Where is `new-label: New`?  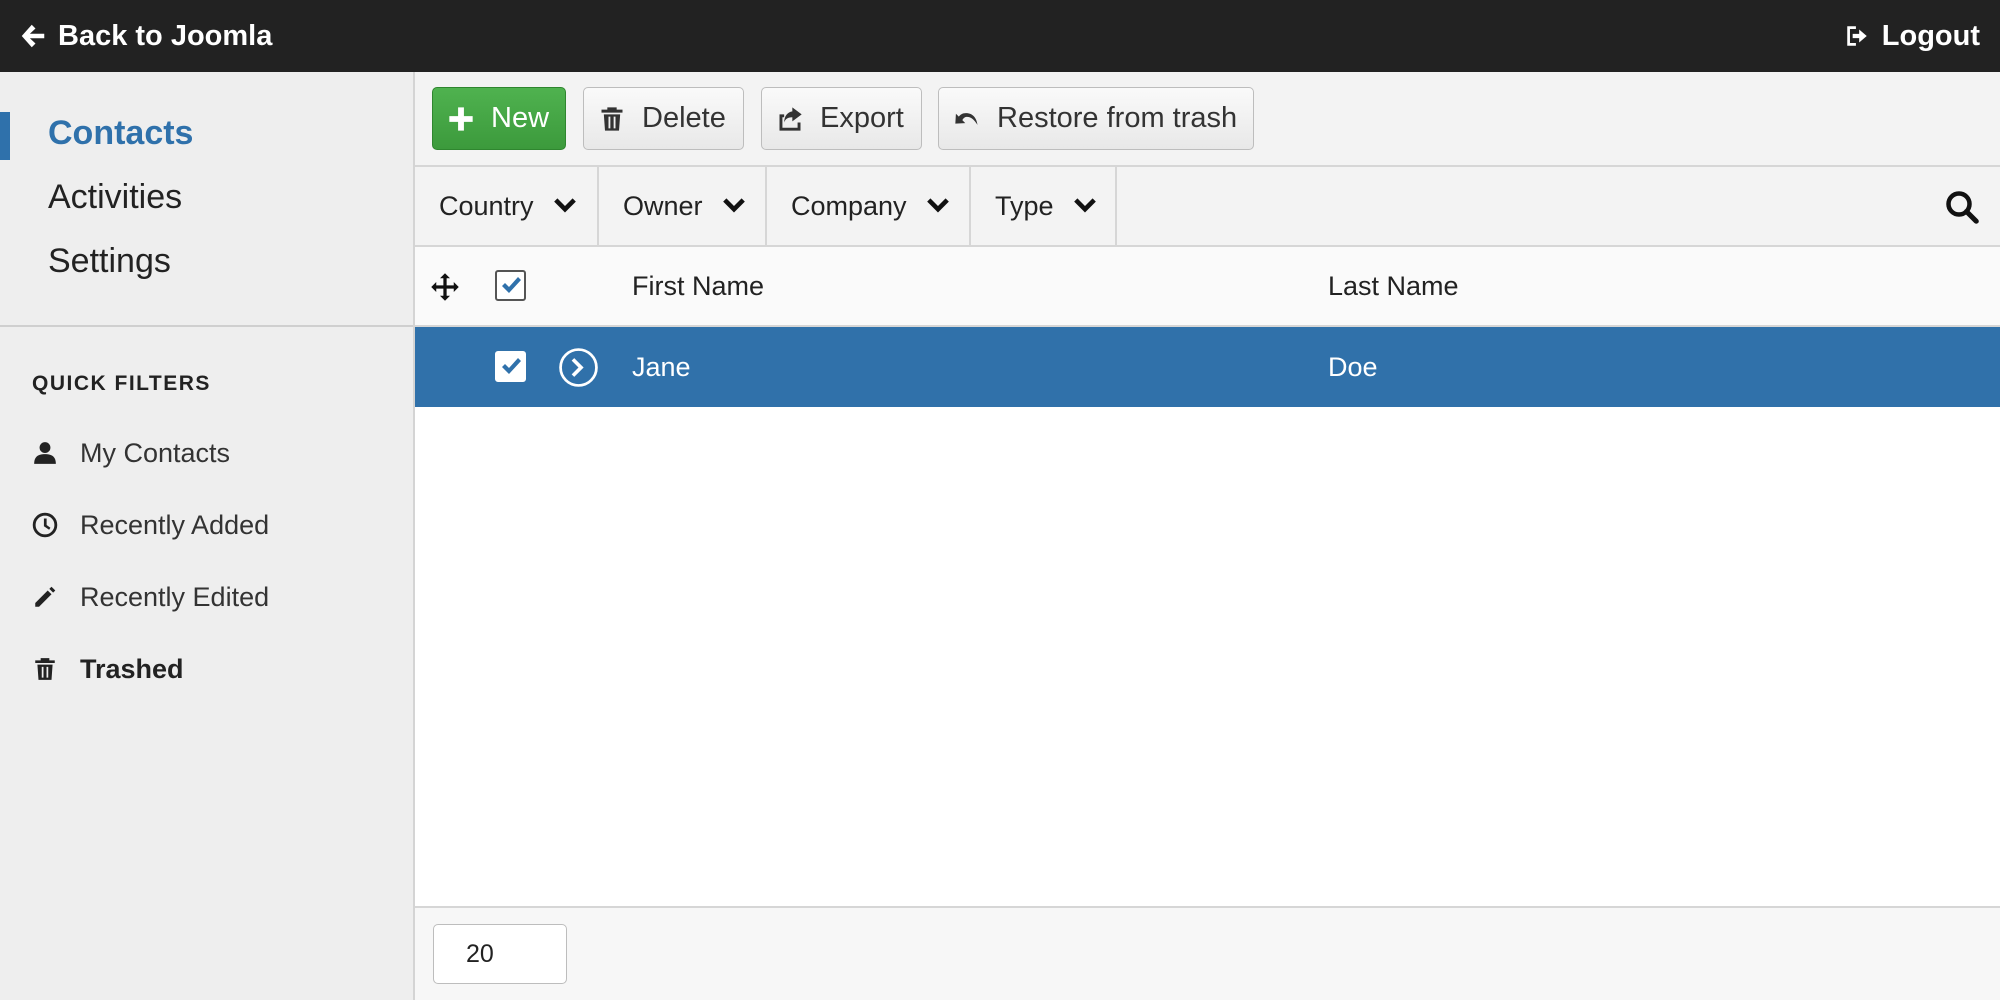
new-label: New is located at coordinates (520, 118).